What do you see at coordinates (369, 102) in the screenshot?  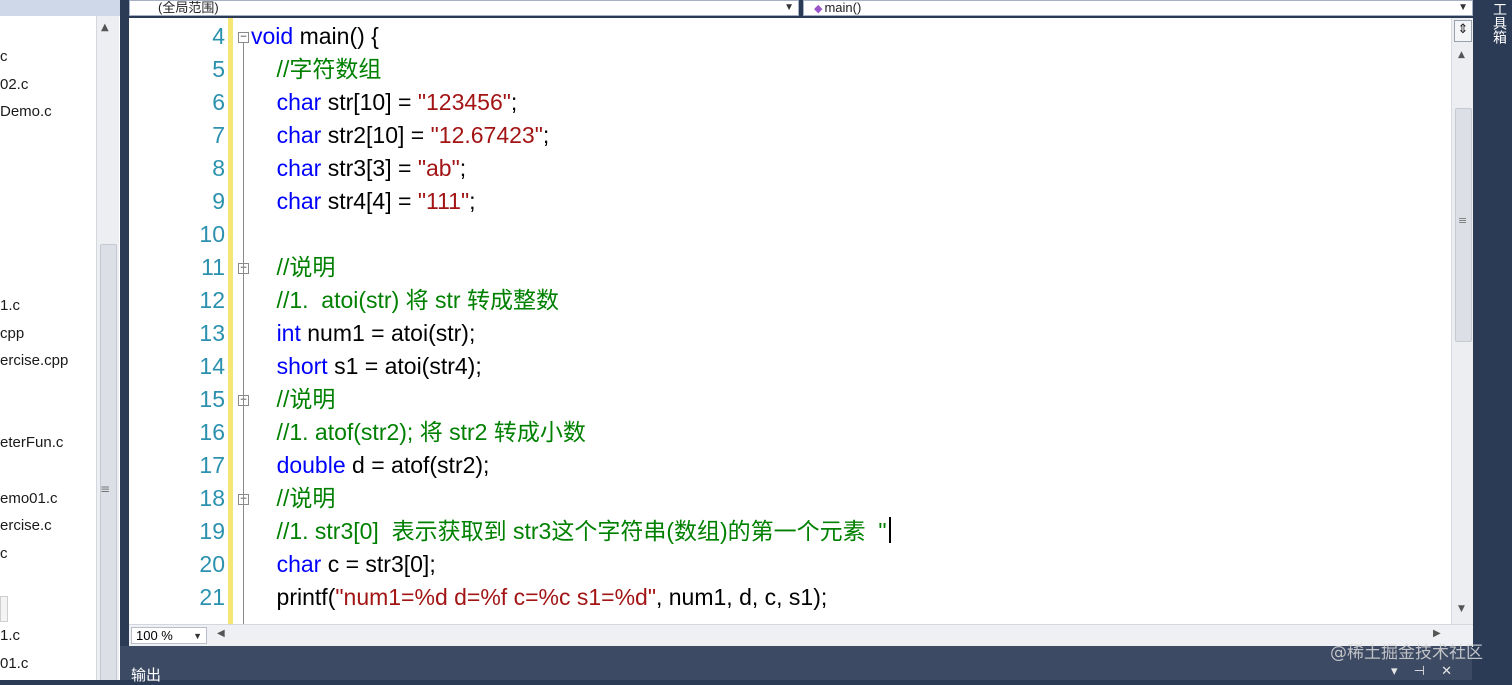 I see `code-token: str[10] =` at bounding box center [369, 102].